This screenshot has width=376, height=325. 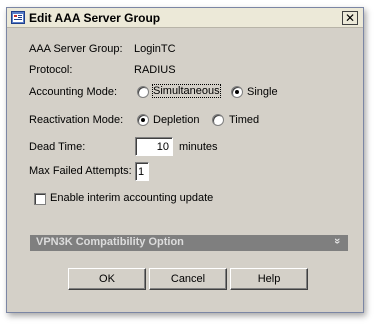 I want to click on dead-time-input: 10, so click(x=154, y=146).